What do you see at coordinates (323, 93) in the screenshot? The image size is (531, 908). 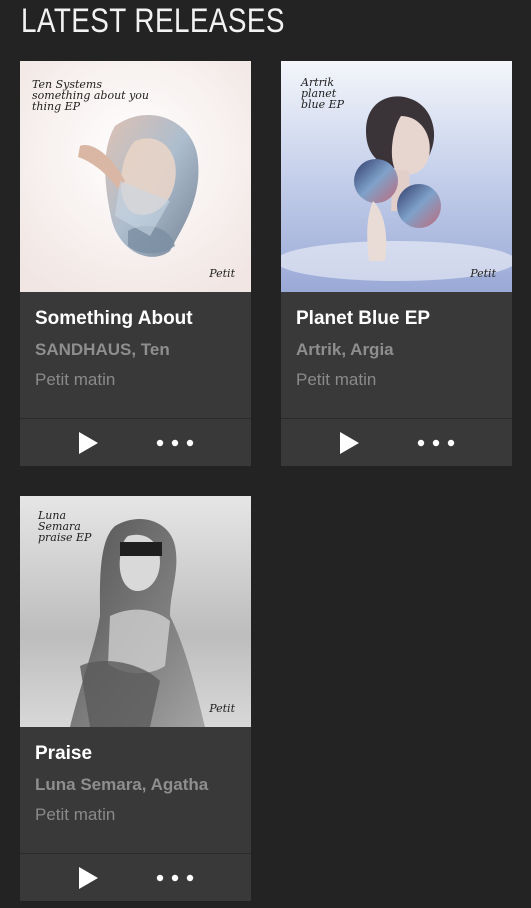 I see `cover-handwriting: Artrik planet blue EP` at bounding box center [323, 93].